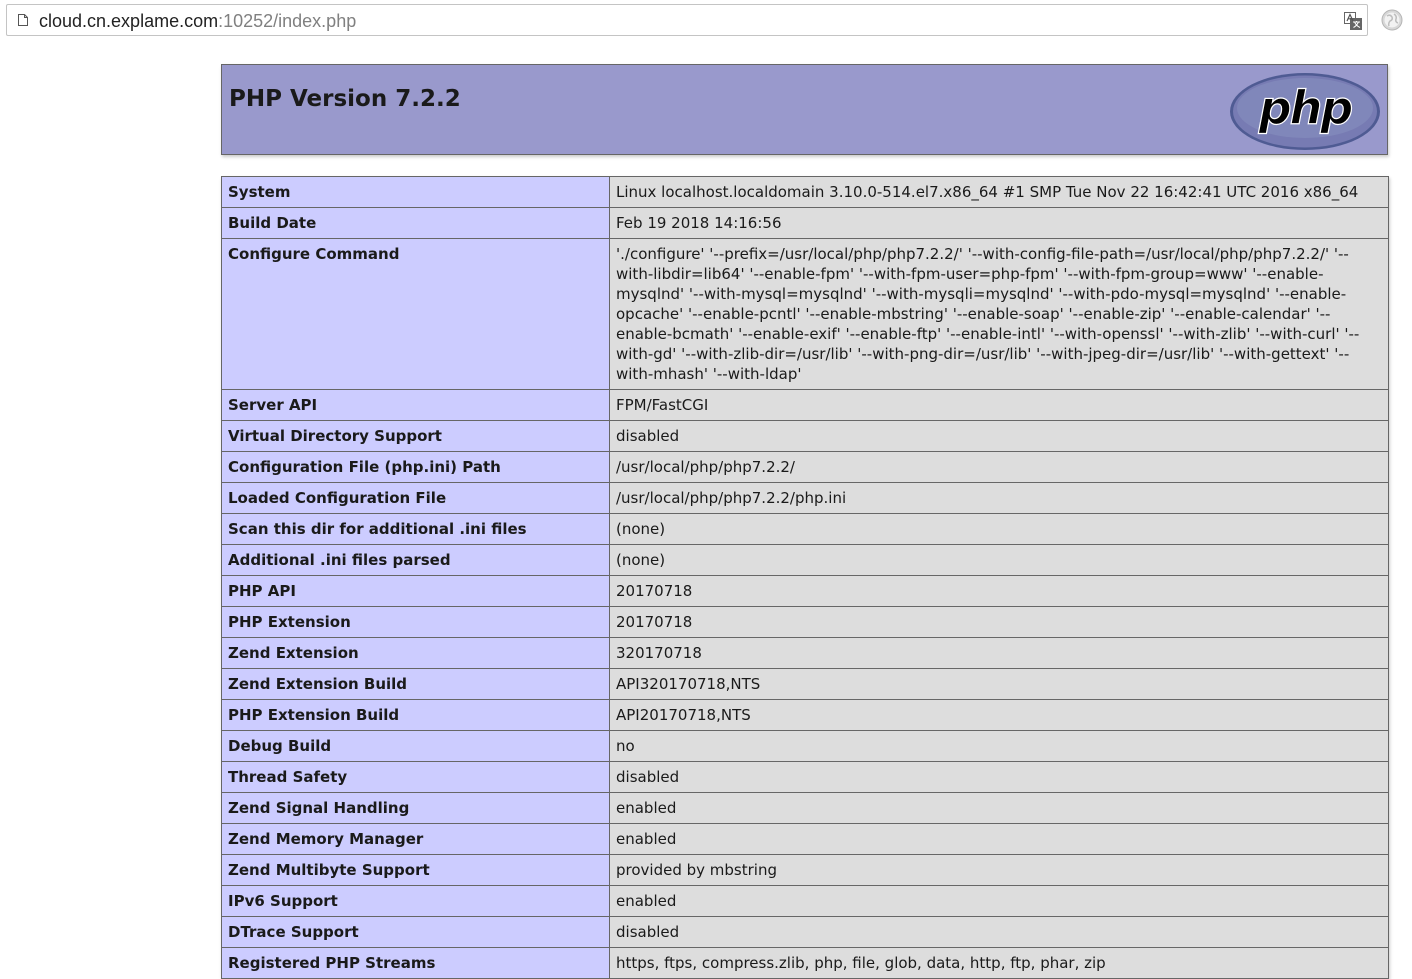 The width and height of the screenshot is (1412, 979). Describe the element at coordinates (415, 192) in the screenshot. I see `row-key: System` at that location.